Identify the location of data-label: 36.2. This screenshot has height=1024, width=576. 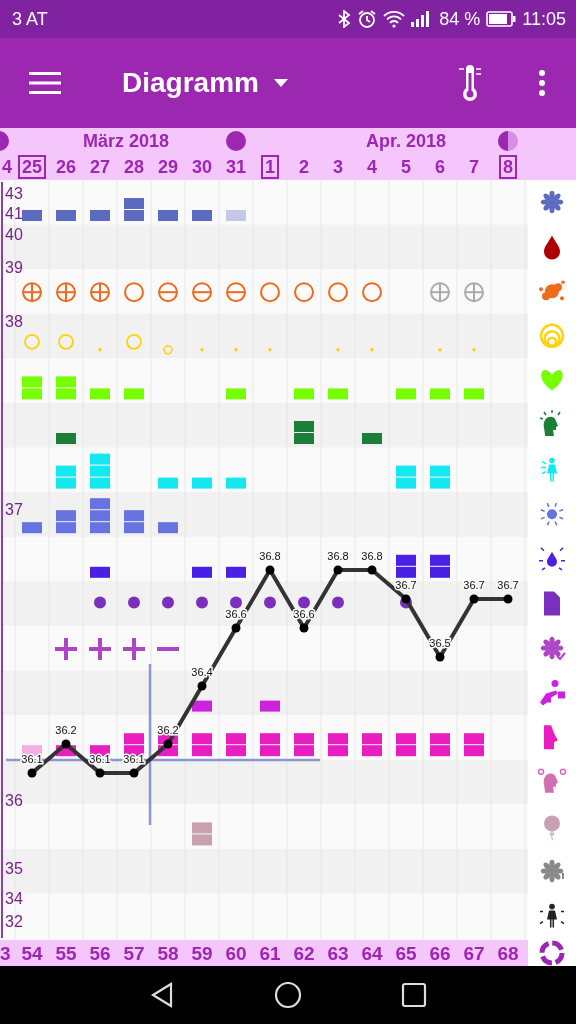
(66, 730).